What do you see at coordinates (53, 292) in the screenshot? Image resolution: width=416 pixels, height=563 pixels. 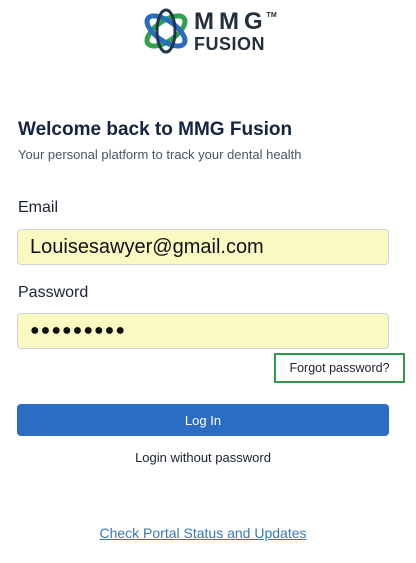 I see `password-label: Password` at bounding box center [53, 292].